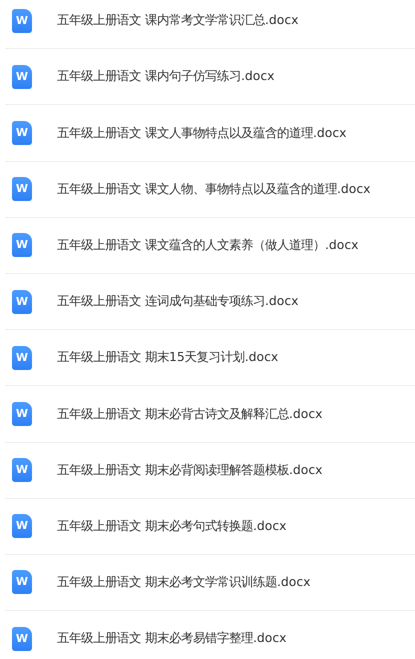  I want to click on file-name: 五年级上册语文 期末必背古诗文及解释汇总.docx, so click(189, 414).